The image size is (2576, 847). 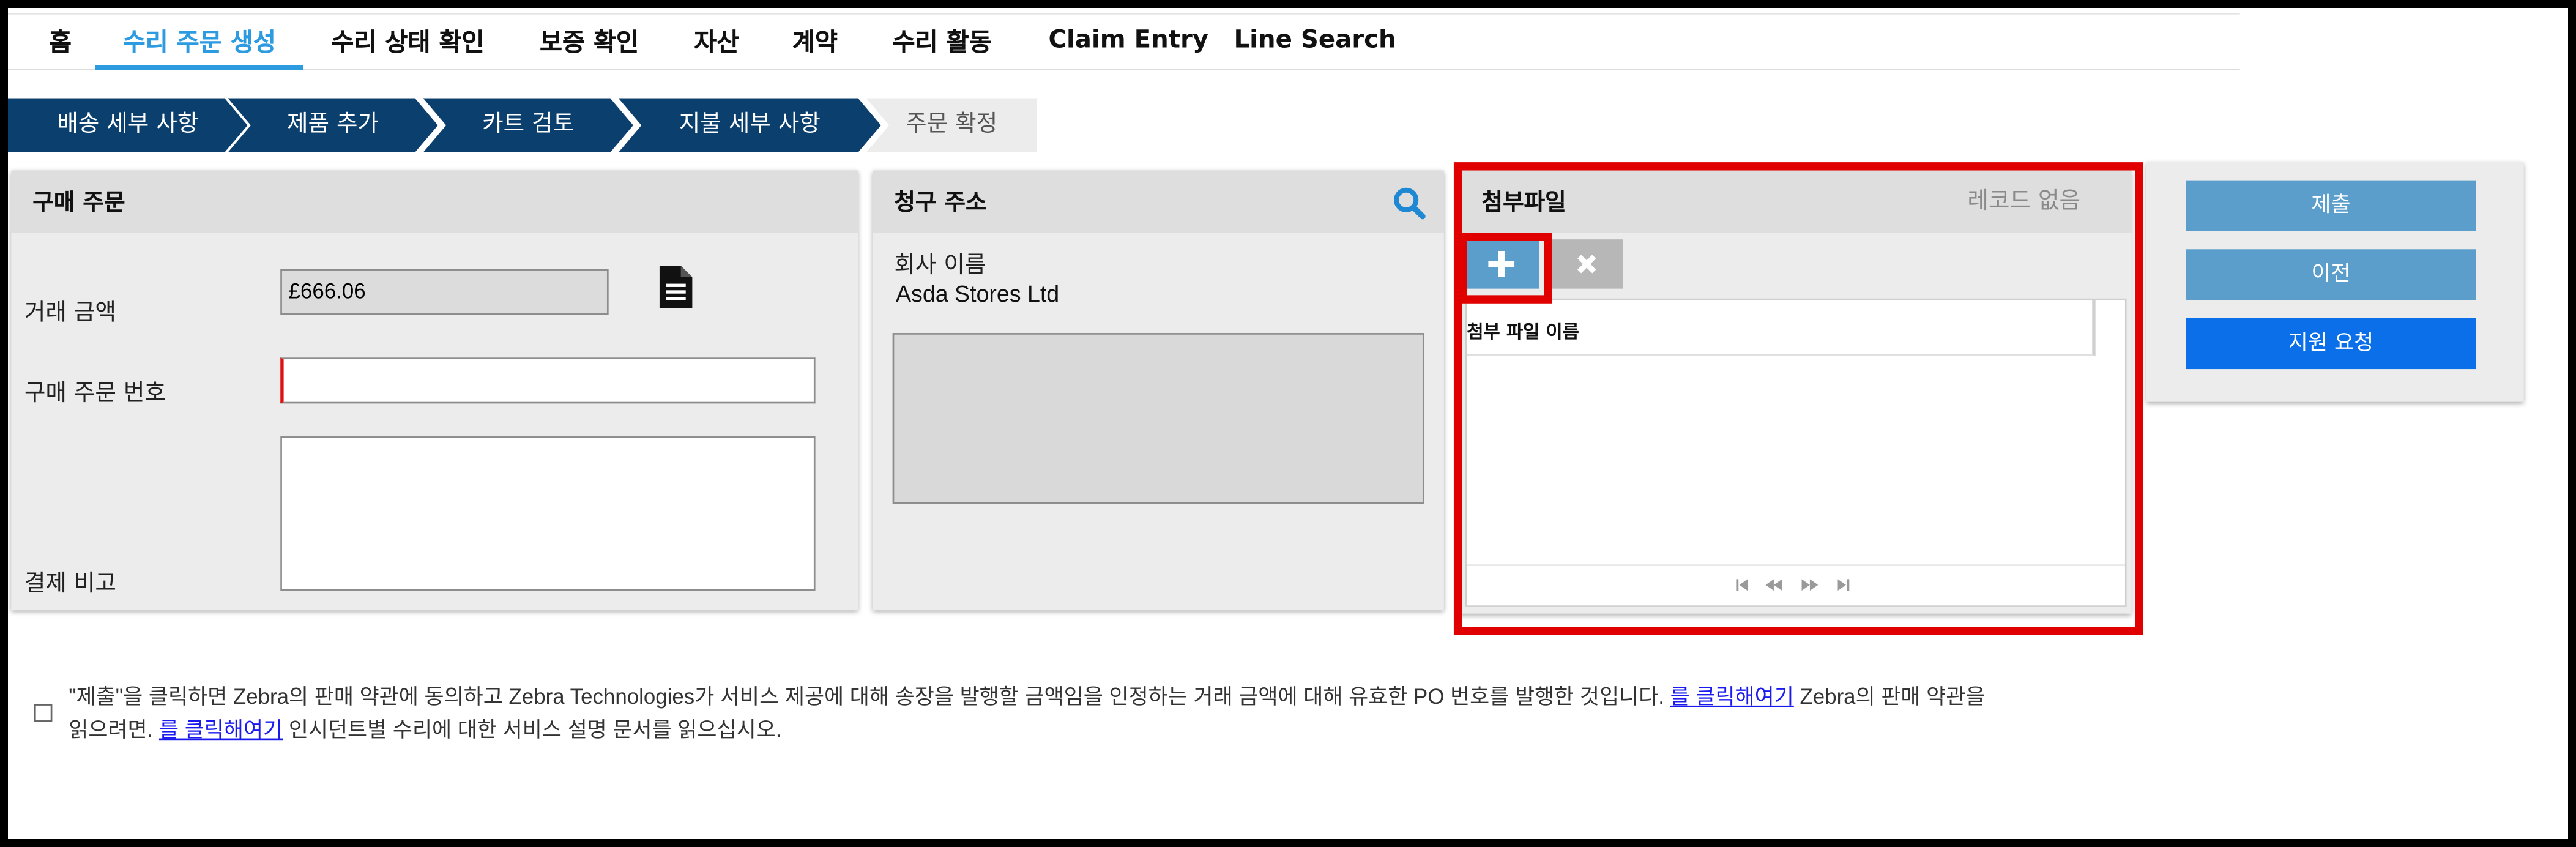 What do you see at coordinates (942, 41) in the screenshot?
I see `nav-repair-activity: 수리 활동` at bounding box center [942, 41].